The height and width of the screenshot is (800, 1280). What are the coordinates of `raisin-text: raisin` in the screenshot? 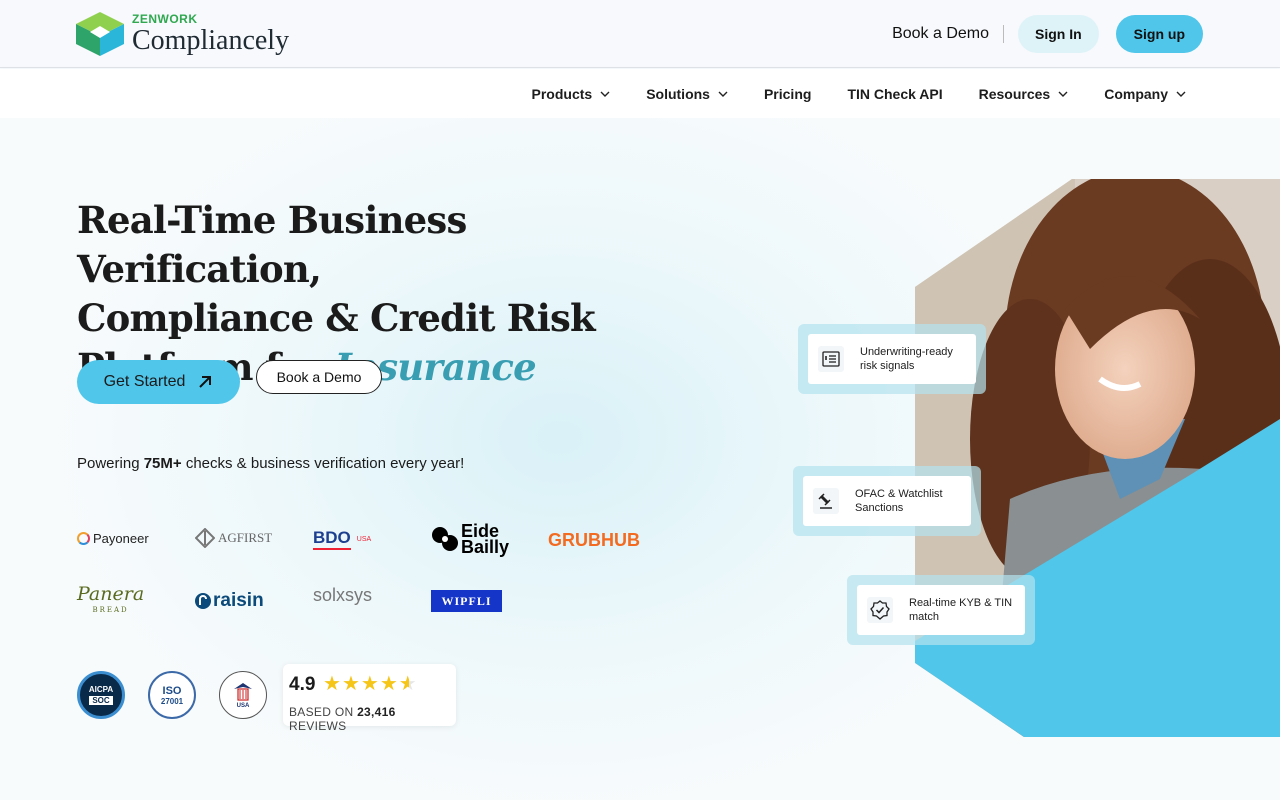 It's located at (238, 600).